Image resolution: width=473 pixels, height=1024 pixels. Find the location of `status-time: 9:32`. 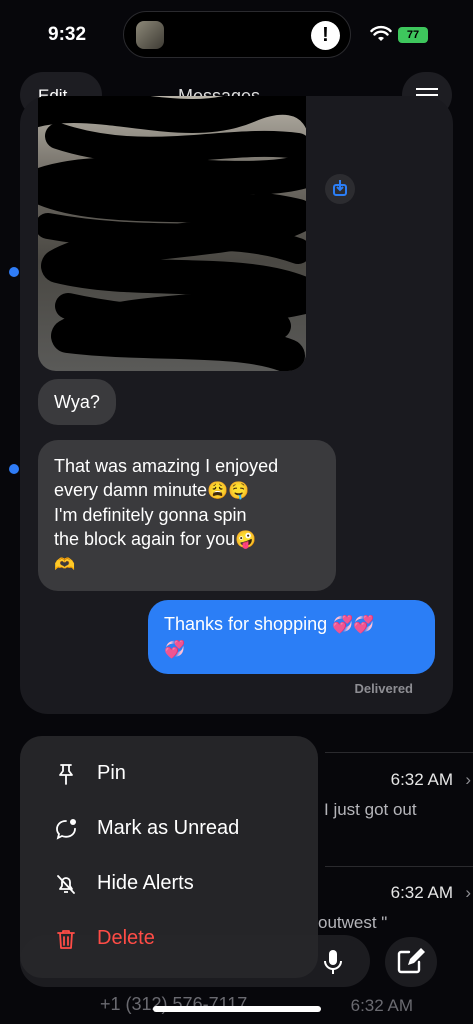

status-time: 9:32 is located at coordinates (67, 34).